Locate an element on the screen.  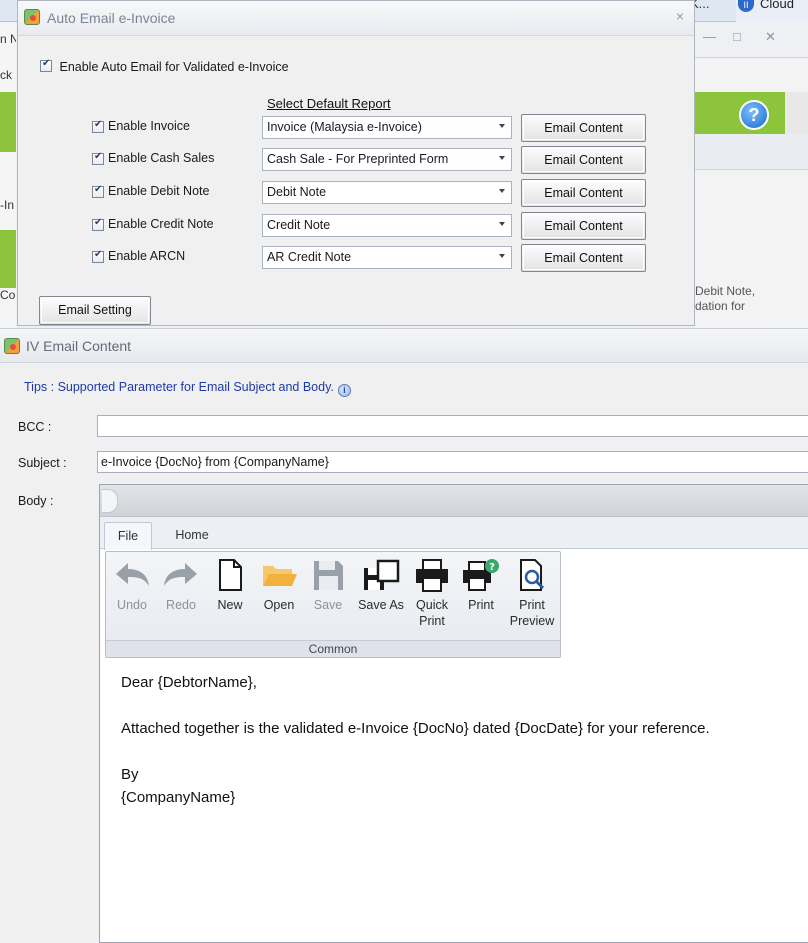
report-dropdown-value: Credit Note is located at coordinates (299, 225).